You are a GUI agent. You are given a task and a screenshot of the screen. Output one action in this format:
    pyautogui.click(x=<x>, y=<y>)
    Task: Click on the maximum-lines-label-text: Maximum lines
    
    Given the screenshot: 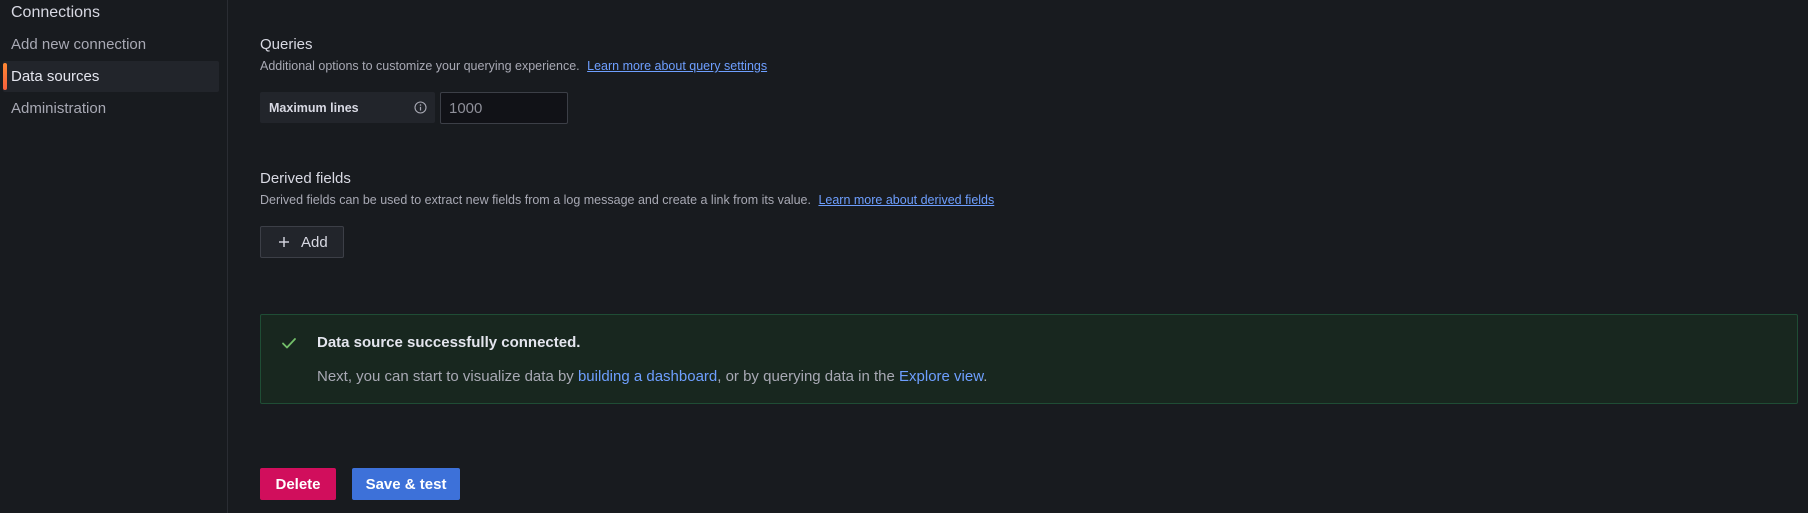 What is the action you would take?
    pyautogui.click(x=314, y=107)
    